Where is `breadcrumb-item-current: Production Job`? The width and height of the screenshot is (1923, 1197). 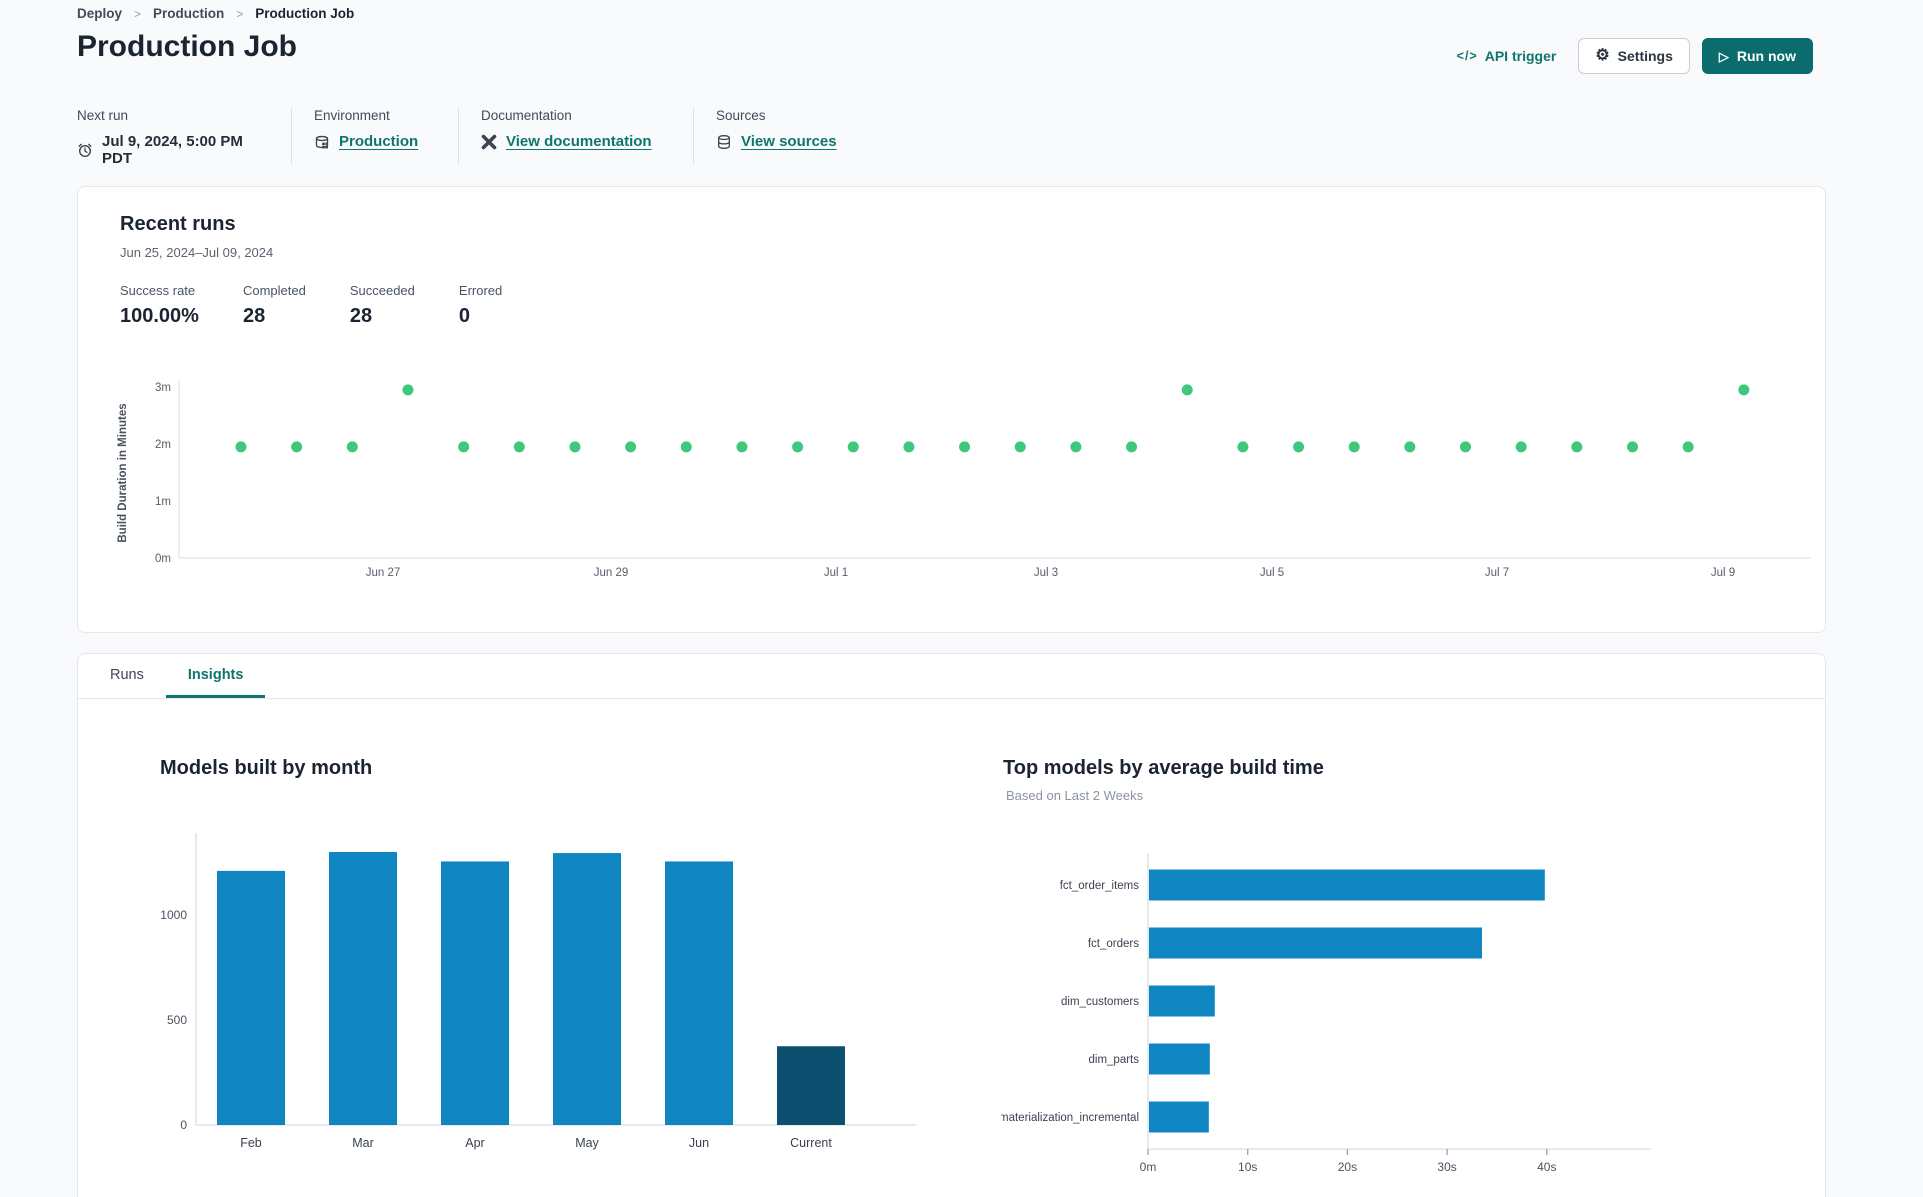 breadcrumb-item-current: Production Job is located at coordinates (305, 13).